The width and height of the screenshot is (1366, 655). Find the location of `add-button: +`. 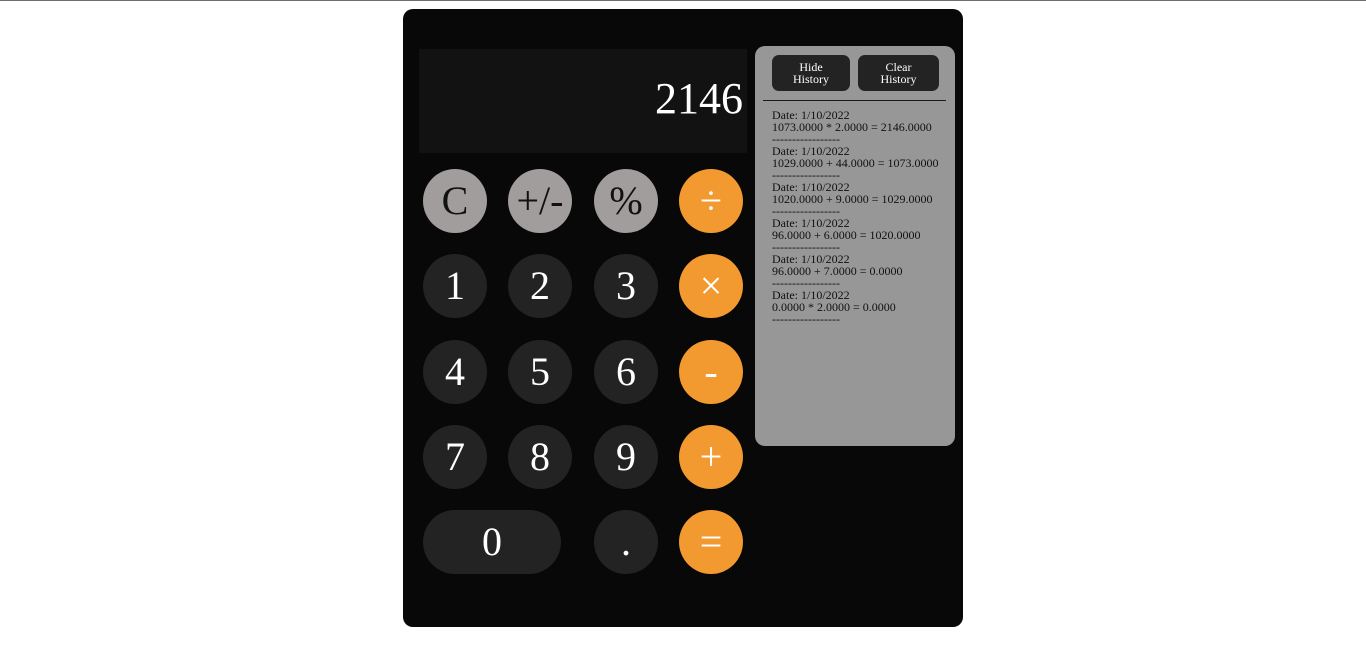

add-button: + is located at coordinates (711, 457).